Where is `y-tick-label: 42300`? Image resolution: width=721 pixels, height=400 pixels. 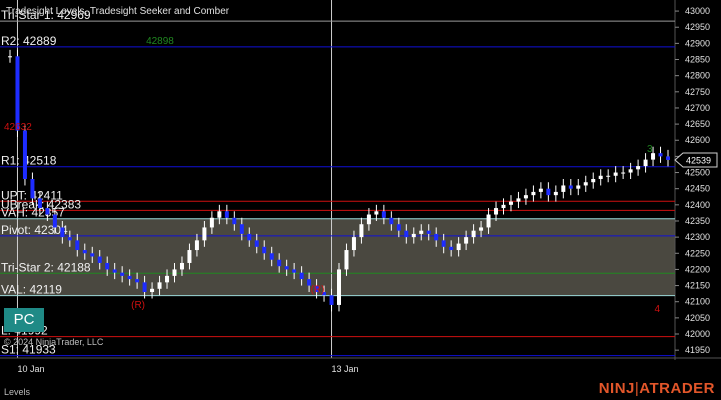 y-tick-label: 42300 is located at coordinates (697, 237).